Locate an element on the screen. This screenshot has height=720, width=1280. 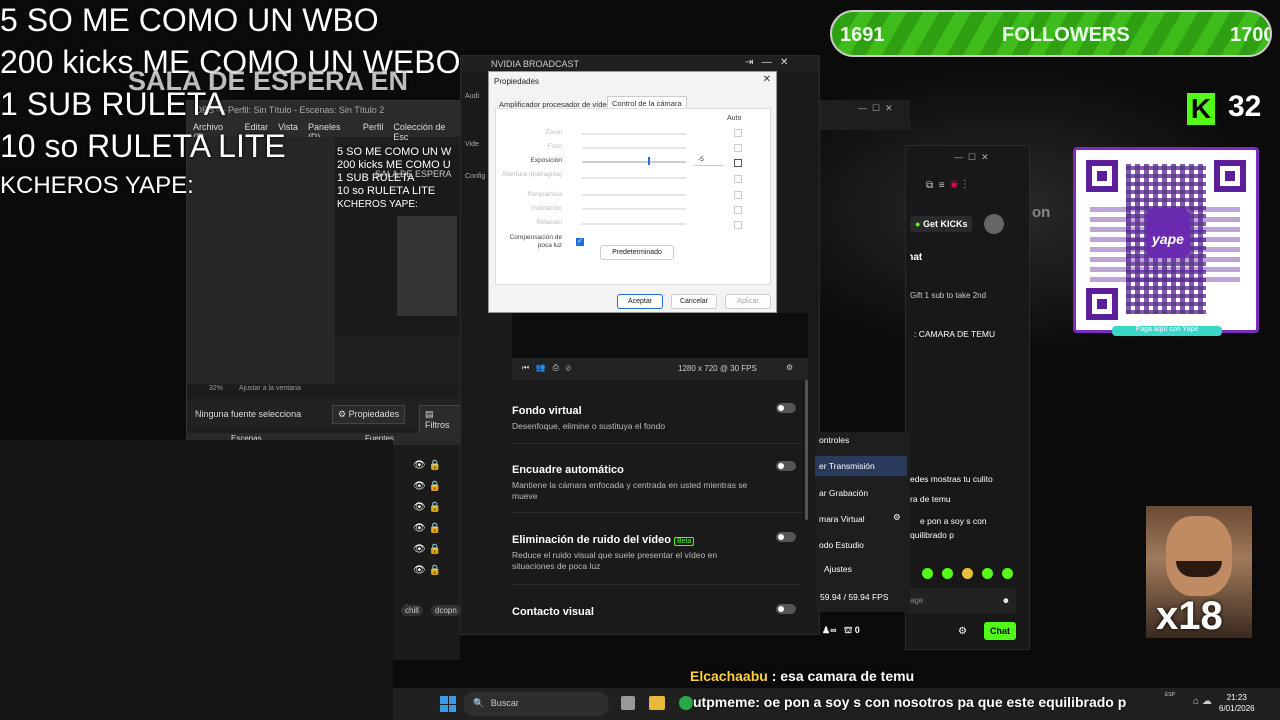
chat-footer-icons: ♟∞ ⛫ 0 is located at coordinates (841, 631).